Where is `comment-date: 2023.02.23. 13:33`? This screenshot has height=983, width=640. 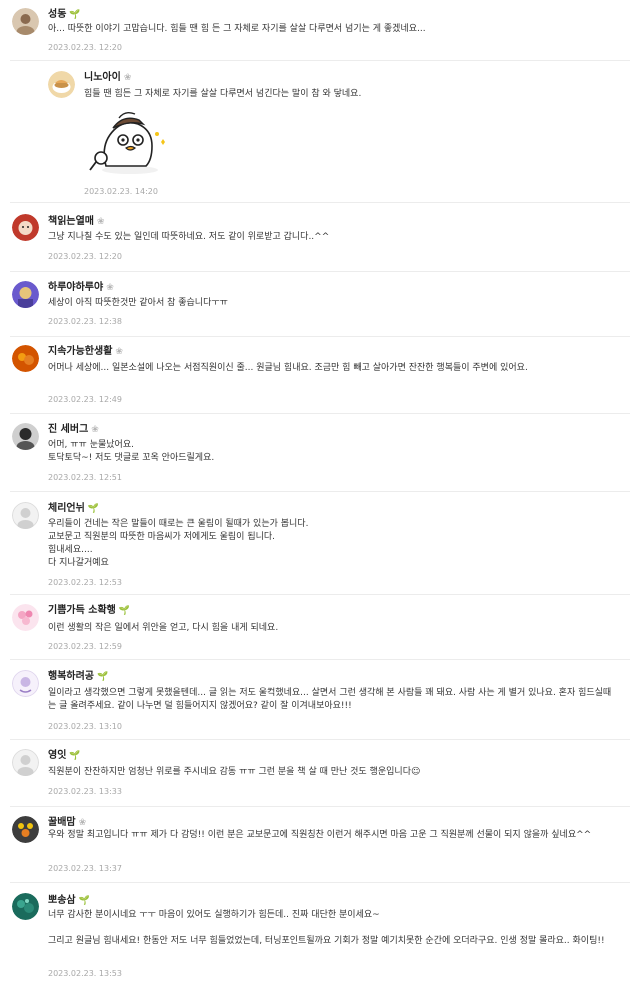
comment-date: 2023.02.23. 13:33 is located at coordinates (85, 791).